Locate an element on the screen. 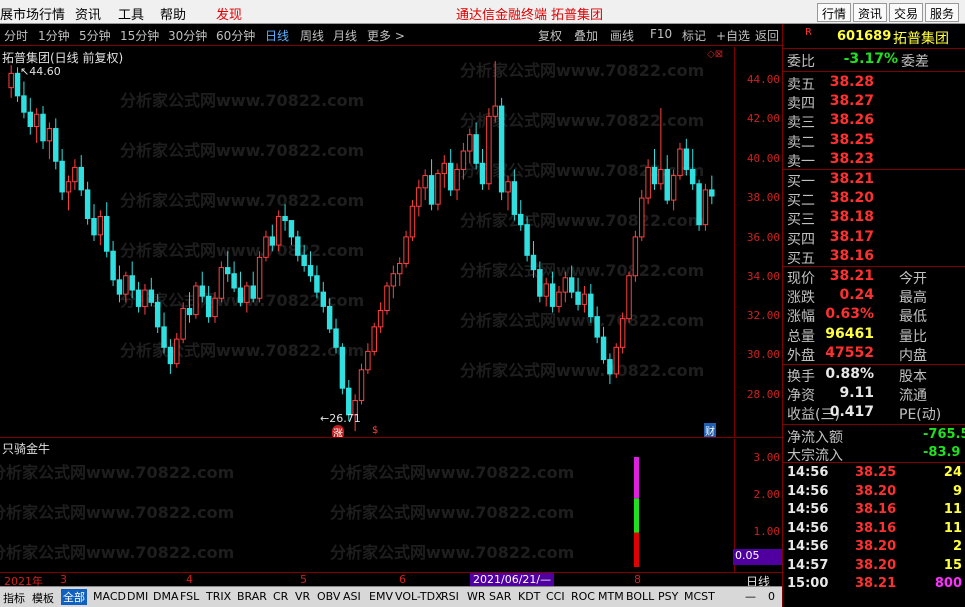 The width and height of the screenshot is (965, 607). menu-discover: 发现 is located at coordinates (229, 13).